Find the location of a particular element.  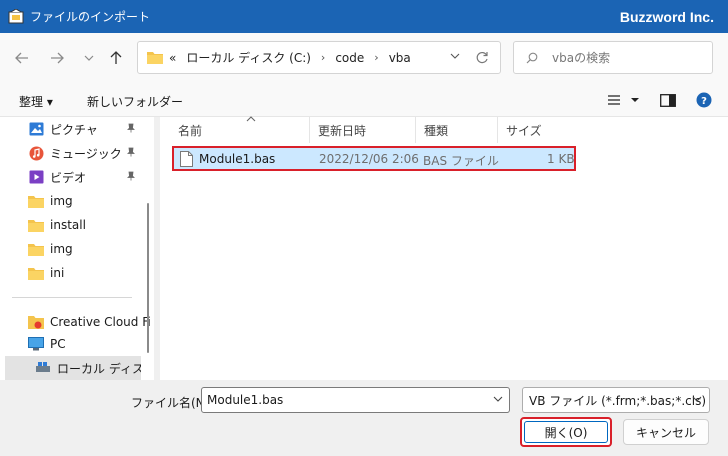

filename-input: Module1.bas is located at coordinates (355, 400).